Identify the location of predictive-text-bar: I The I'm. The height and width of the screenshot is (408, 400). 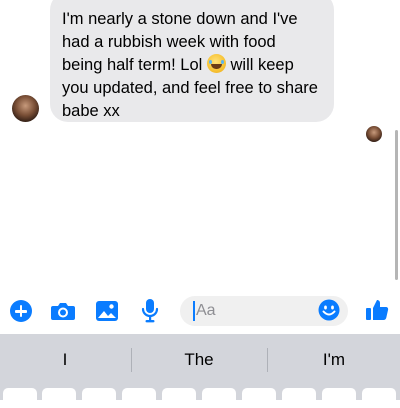
(200, 360).